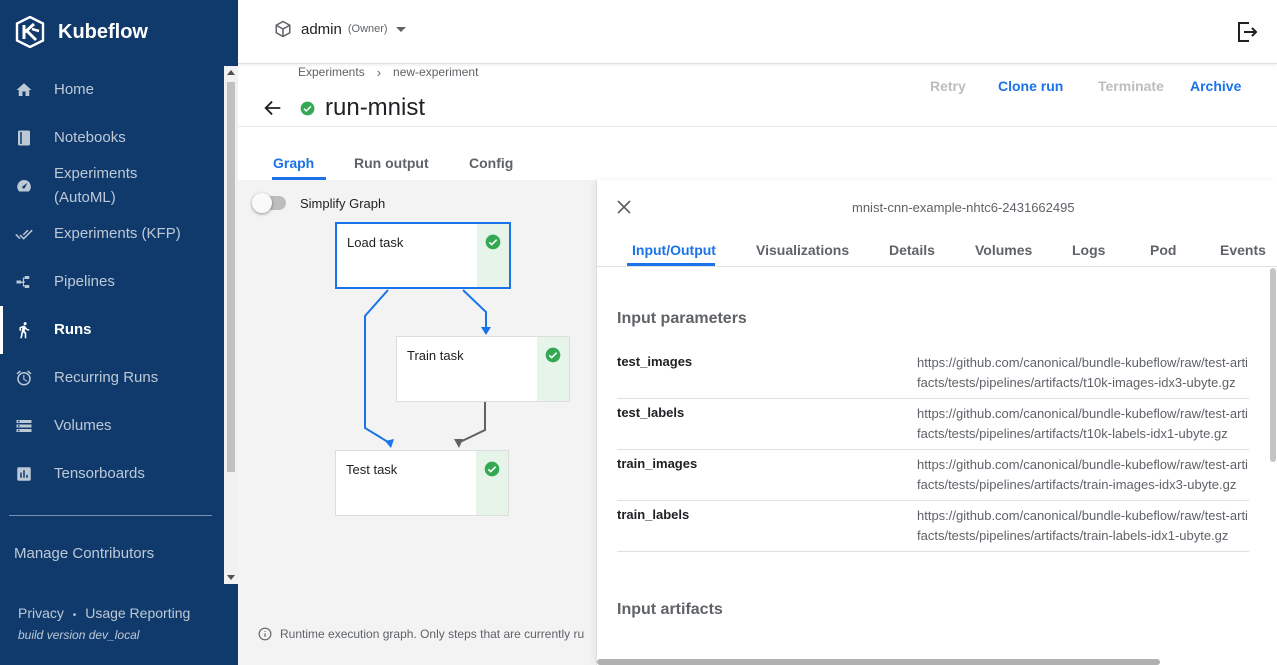  I want to click on logout-icon, so click(1247, 32).